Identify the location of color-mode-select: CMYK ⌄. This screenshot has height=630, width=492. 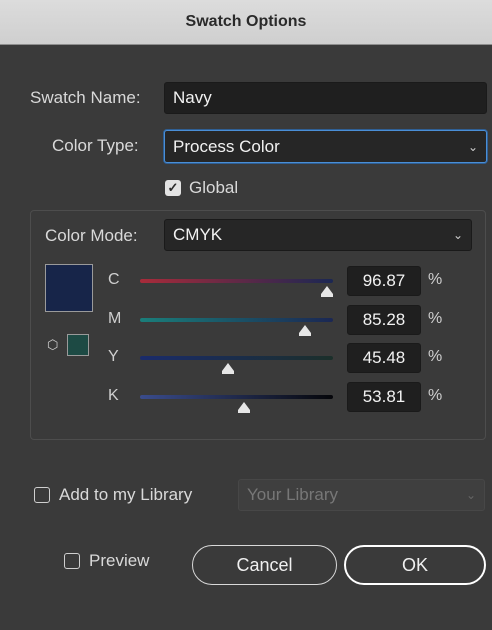
(318, 235).